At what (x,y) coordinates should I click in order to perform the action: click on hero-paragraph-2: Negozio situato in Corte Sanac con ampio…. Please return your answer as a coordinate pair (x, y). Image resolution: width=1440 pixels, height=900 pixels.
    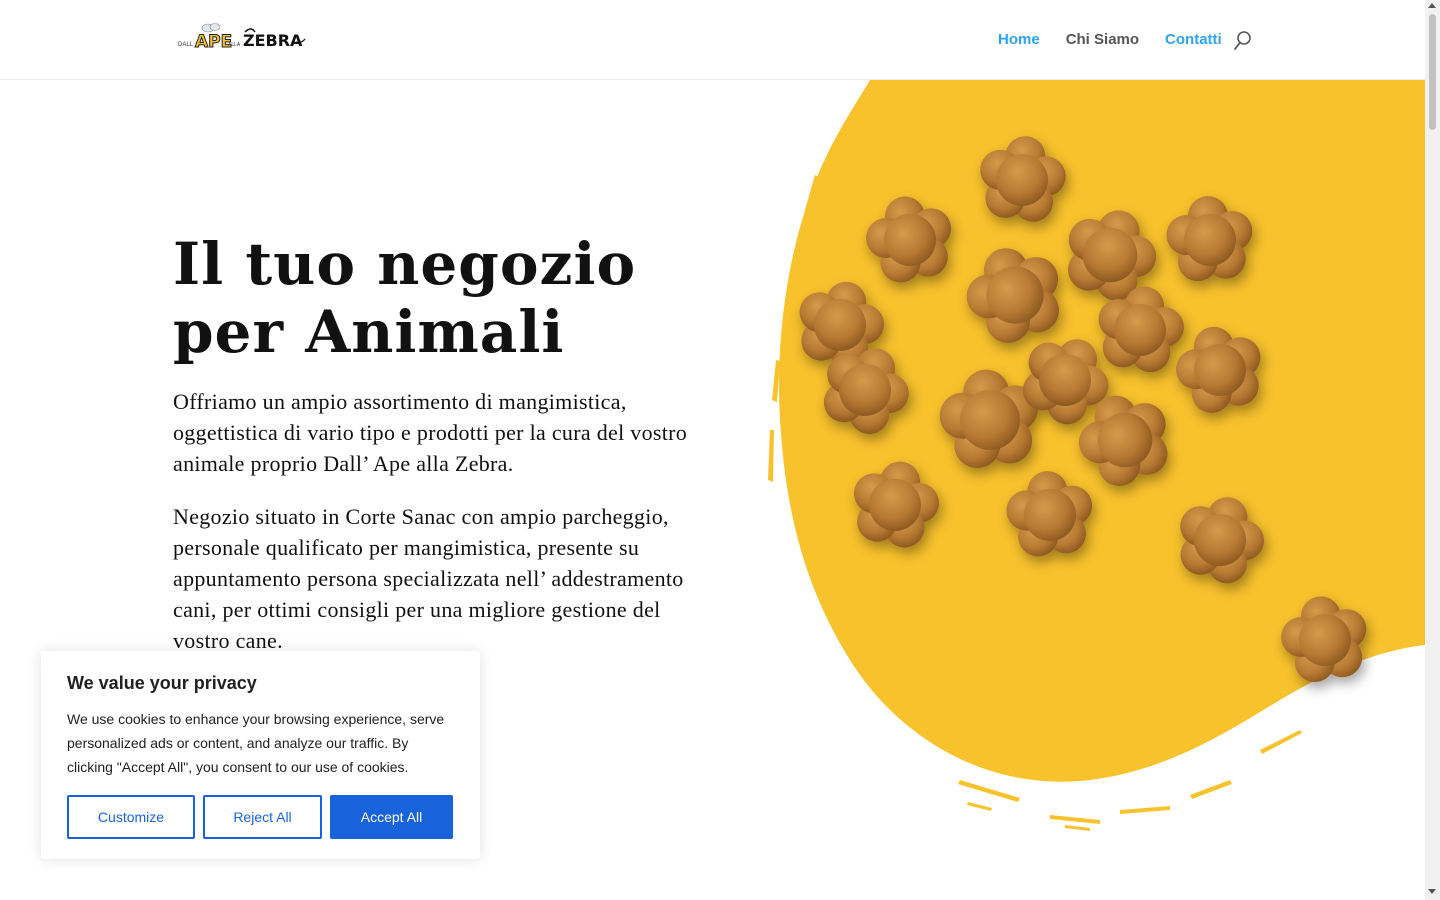
    Looking at the image, I should click on (428, 578).